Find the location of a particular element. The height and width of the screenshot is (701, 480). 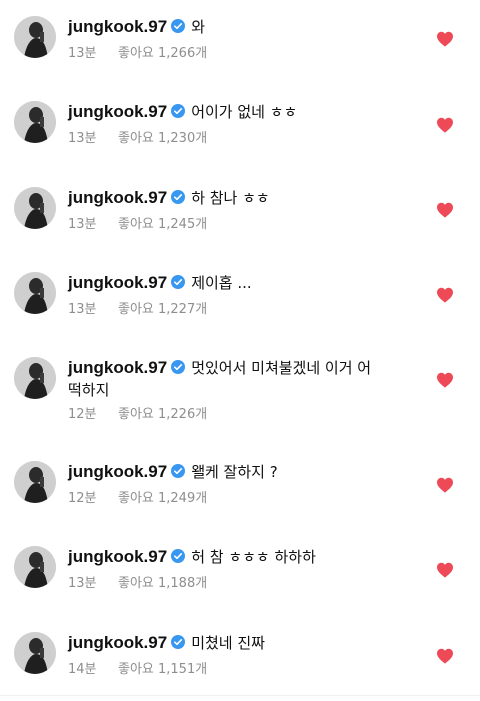

comment-line-2: 떡하지 is located at coordinates (238, 390).